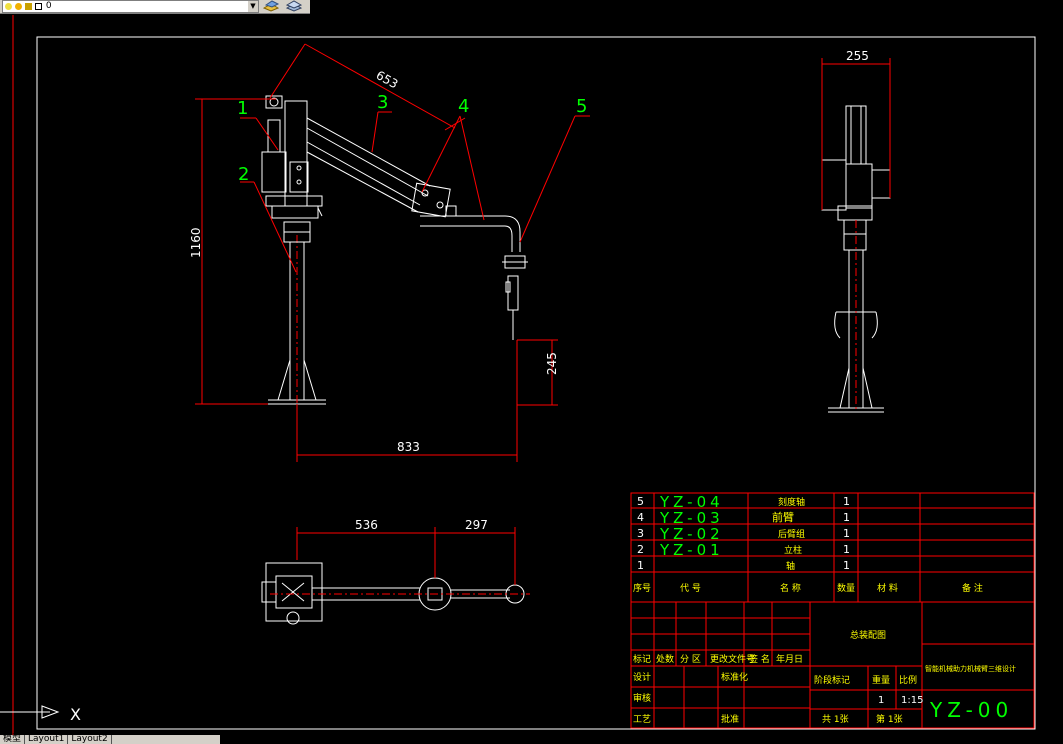 This screenshot has height=744, width=1063. I want to click on svg-text: 重量, so click(881, 680).